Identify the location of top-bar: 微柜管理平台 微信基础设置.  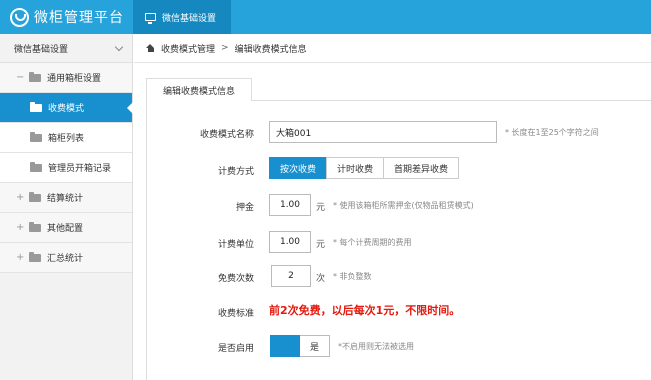
(325, 17).